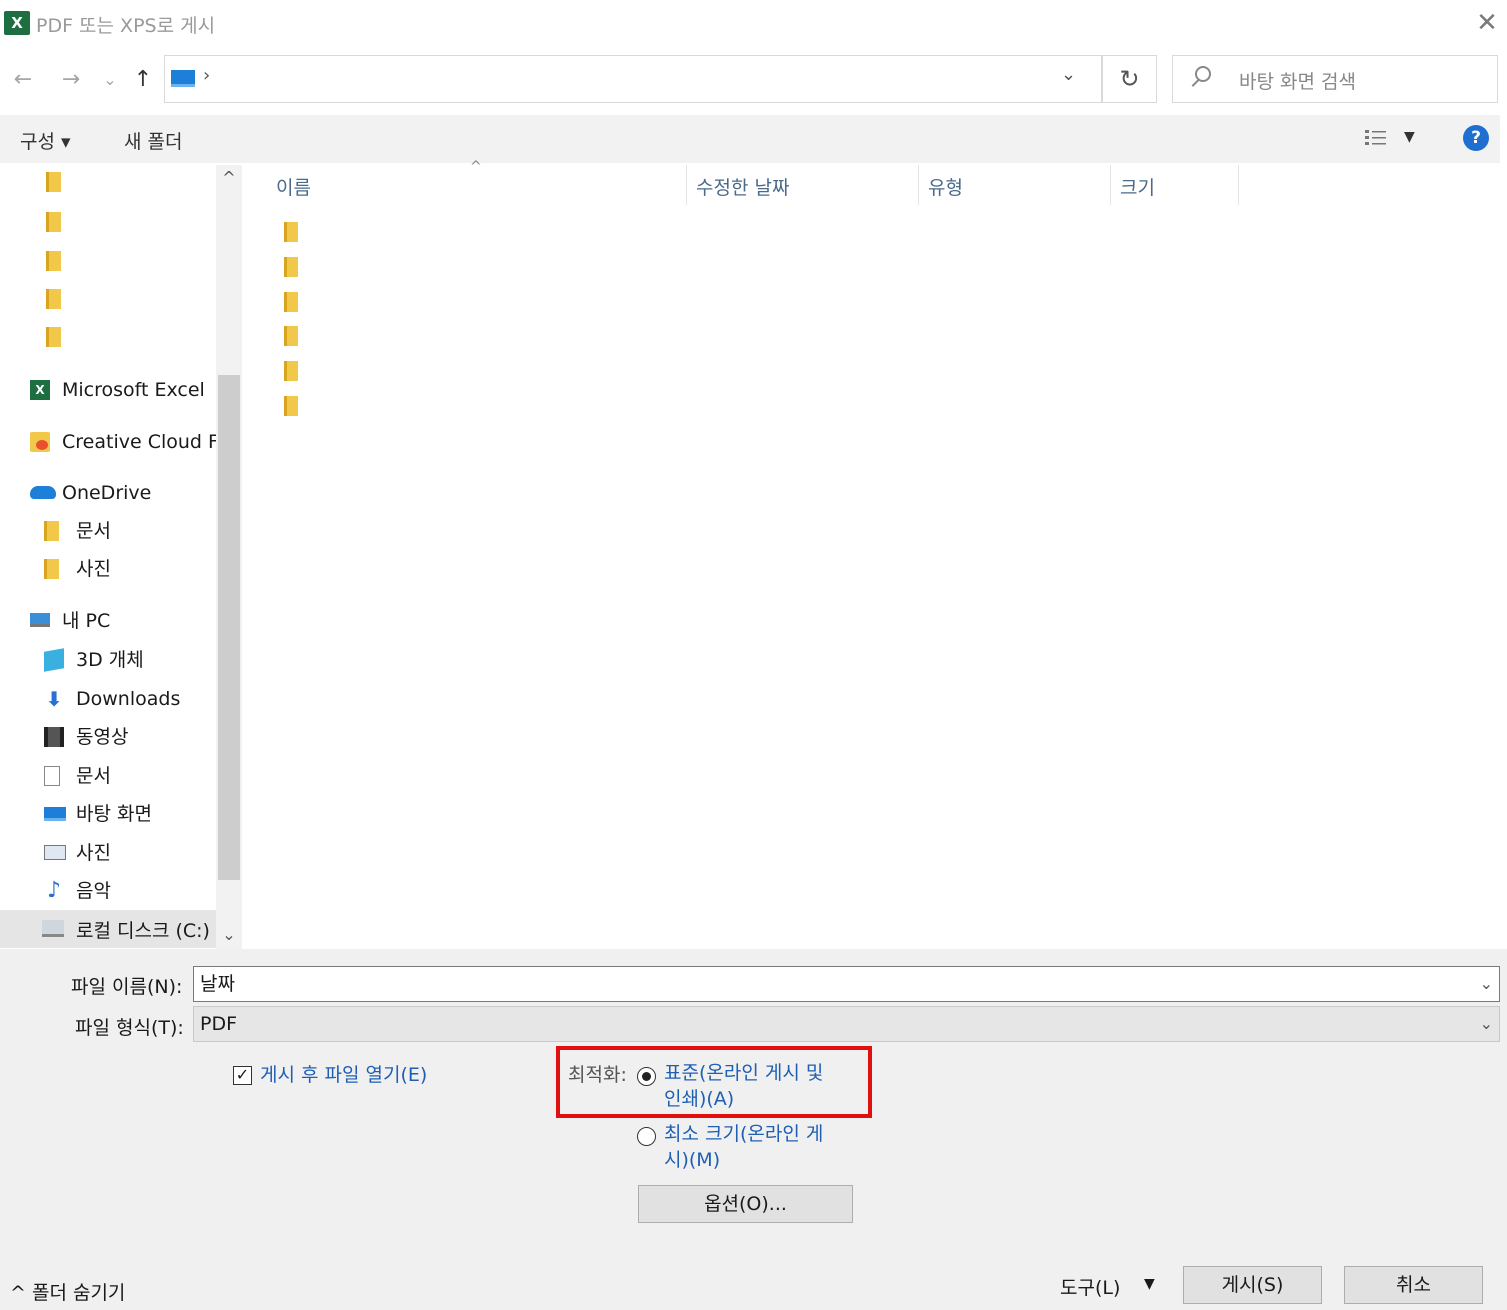 The height and width of the screenshot is (1310, 1507). I want to click on hide-folders-toggle: ^ 폴더 숨기기, so click(67, 1291).